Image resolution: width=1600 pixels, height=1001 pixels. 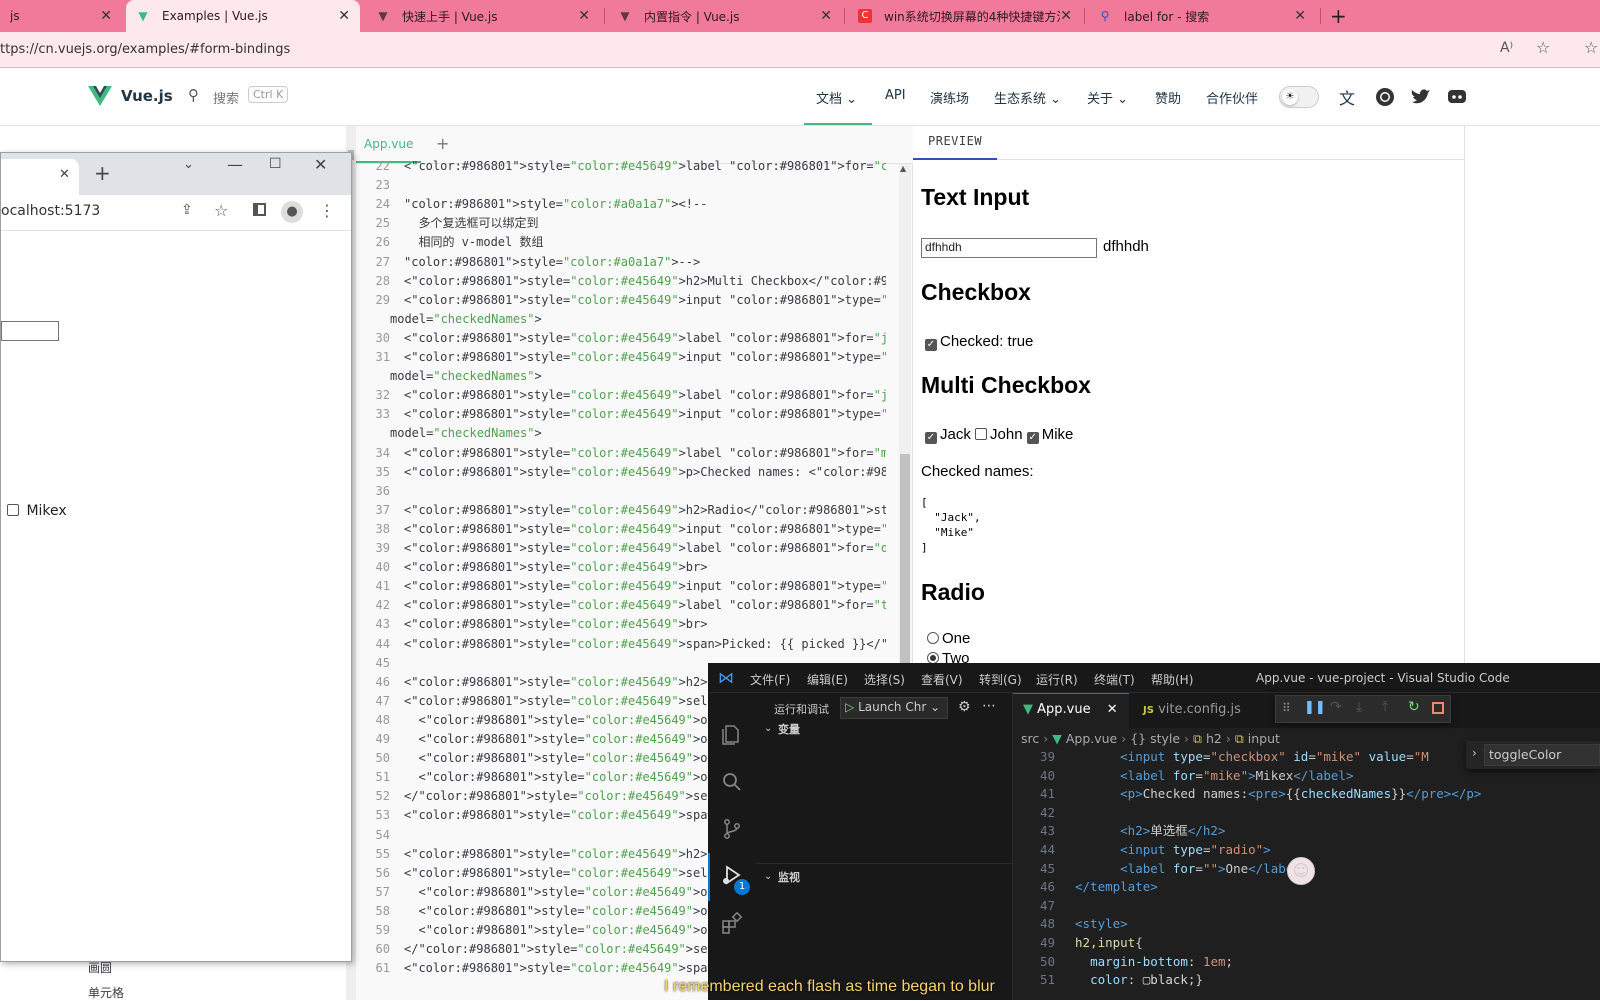 What do you see at coordinates (894, 708) in the screenshot?
I see `launch-config-dropdown: ▷ Launch Chr ⌄` at bounding box center [894, 708].